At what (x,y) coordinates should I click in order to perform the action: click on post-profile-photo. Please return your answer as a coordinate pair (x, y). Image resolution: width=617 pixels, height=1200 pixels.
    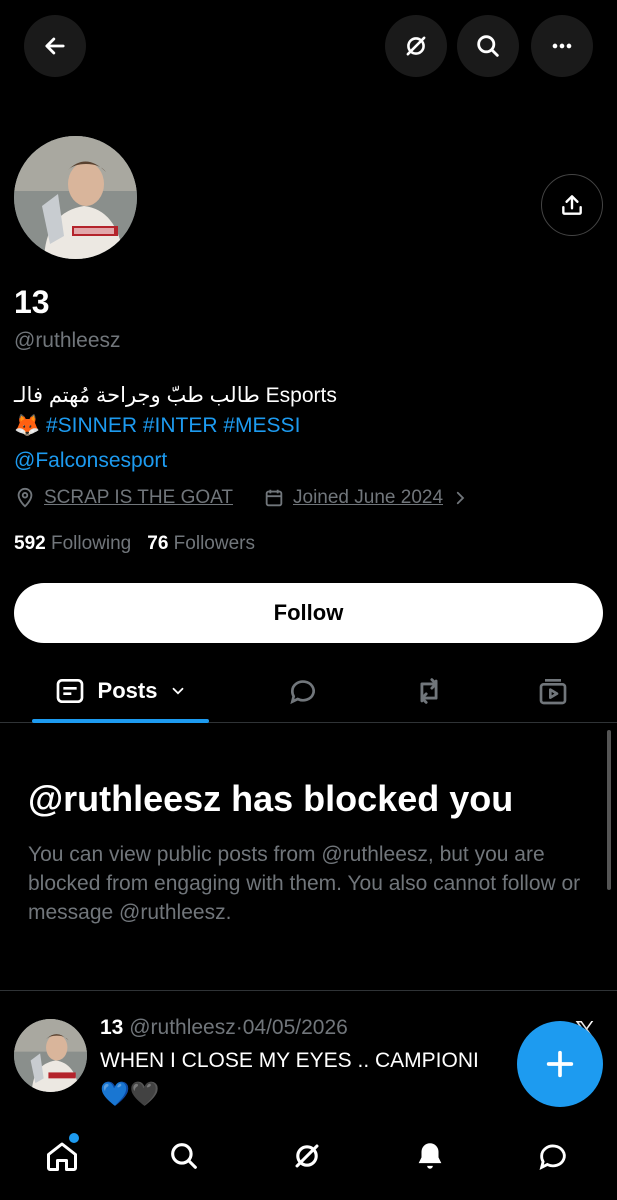
    Looking at the image, I should click on (50, 1055).